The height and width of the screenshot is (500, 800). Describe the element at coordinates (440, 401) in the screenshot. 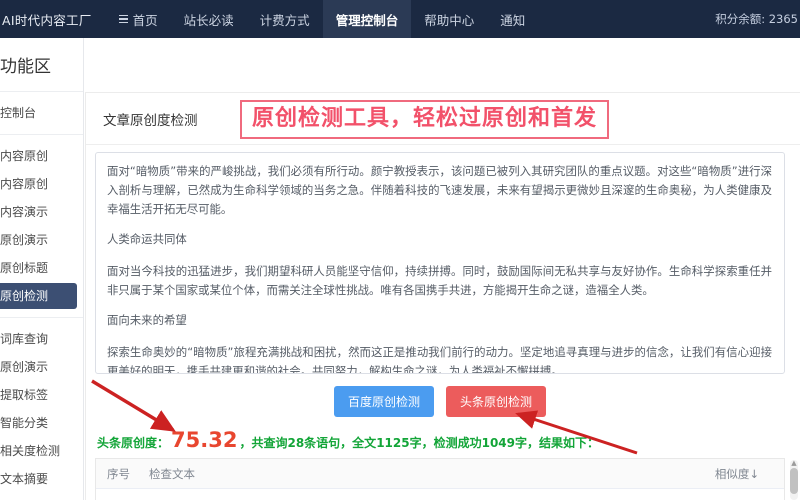

I see `action-button-row: 百度原创检测 头条原创检测` at that location.